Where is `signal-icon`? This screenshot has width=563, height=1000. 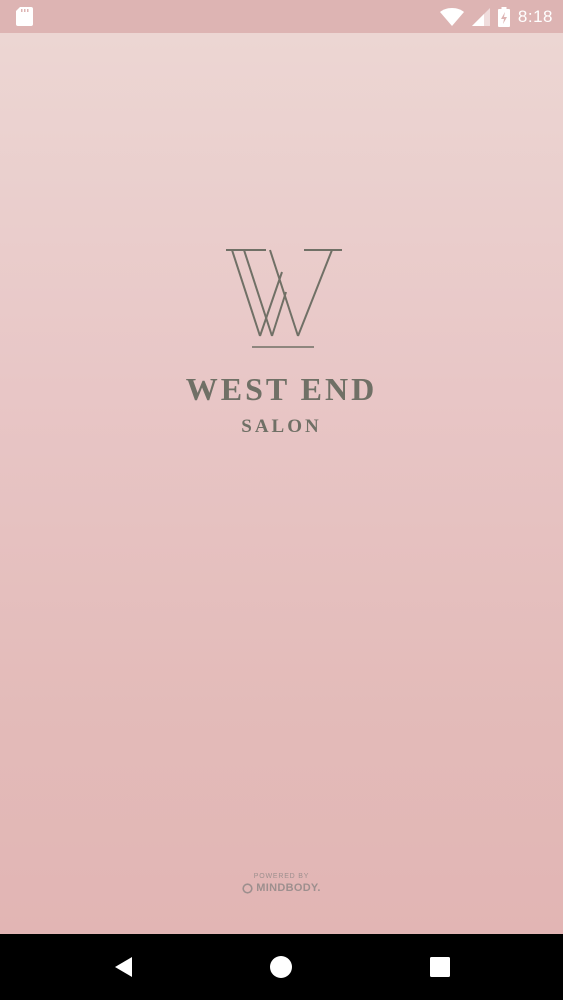
signal-icon is located at coordinates (480, 16).